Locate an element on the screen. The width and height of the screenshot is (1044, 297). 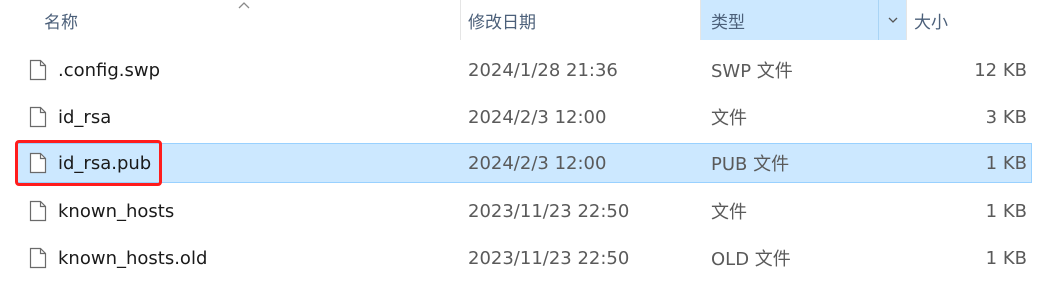
file-row-known-hosts: known_hosts 2023/11/23 22:50 文件 1 KB is located at coordinates (524, 211).